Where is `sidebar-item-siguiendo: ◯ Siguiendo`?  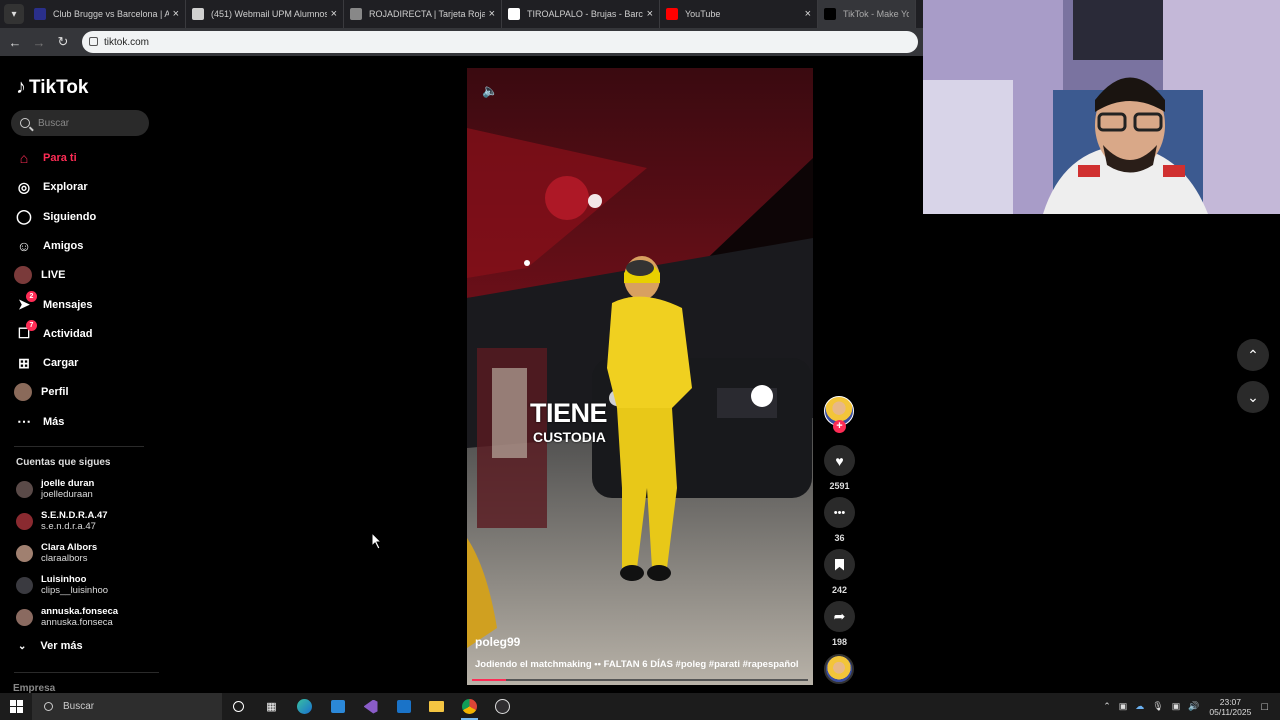
sidebar-item-siguiendo: ◯ Siguiendo is located at coordinates (84, 217).